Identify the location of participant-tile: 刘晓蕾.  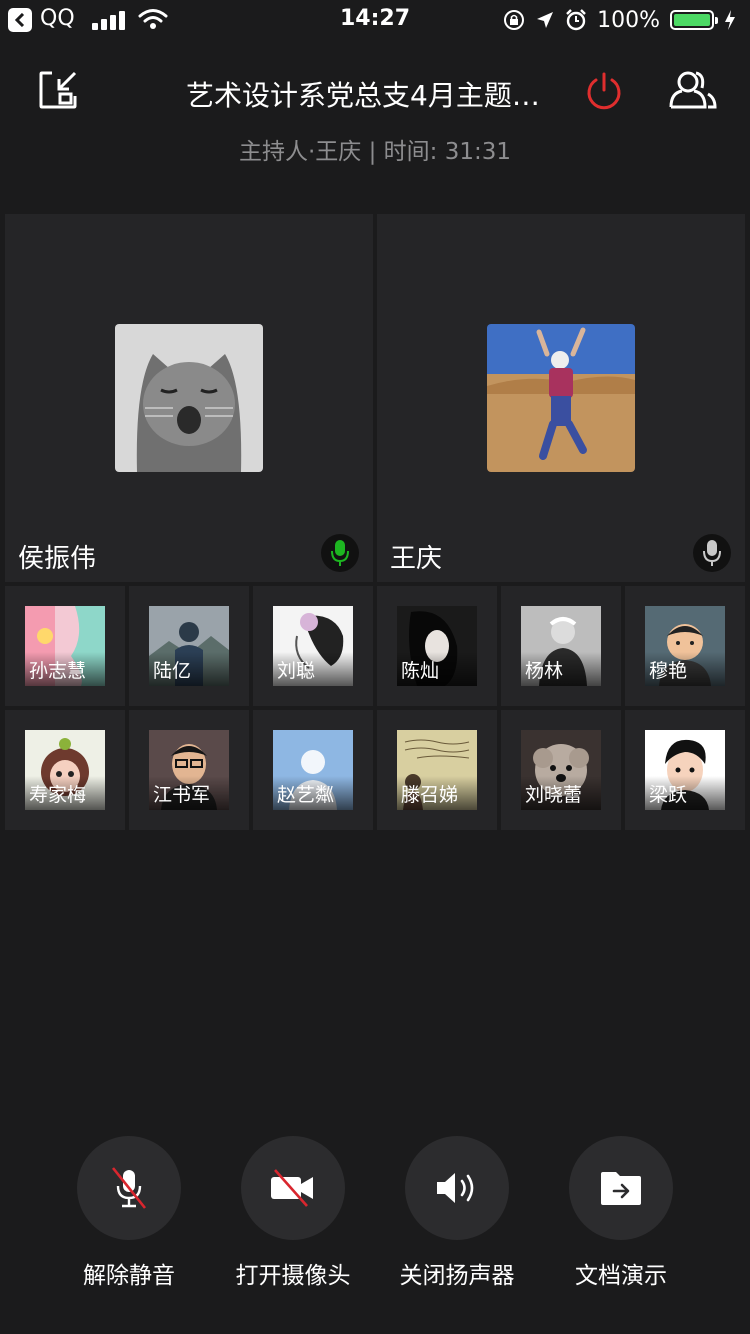
(561, 770).